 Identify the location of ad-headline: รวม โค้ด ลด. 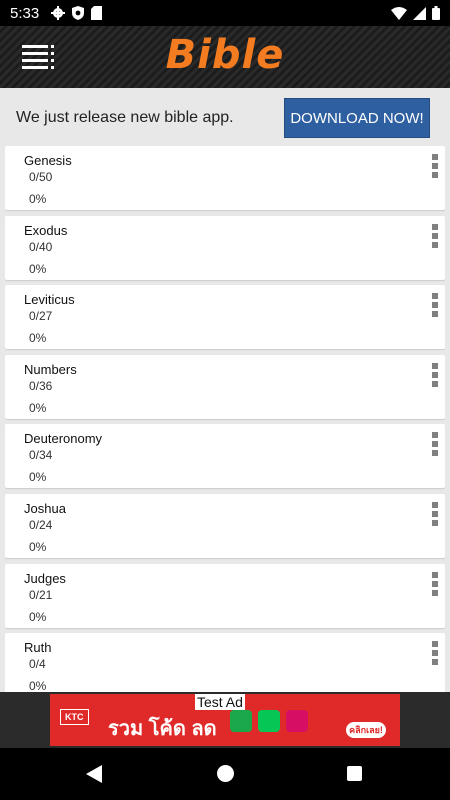
(162, 729).